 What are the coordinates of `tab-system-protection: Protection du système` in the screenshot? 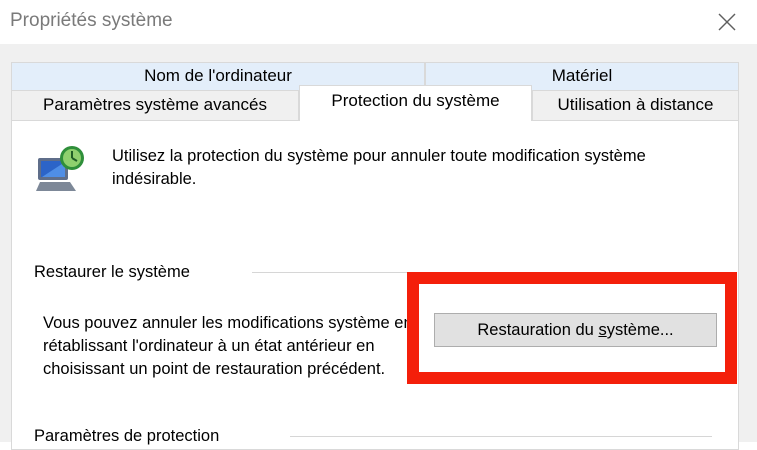 It's located at (415, 103).